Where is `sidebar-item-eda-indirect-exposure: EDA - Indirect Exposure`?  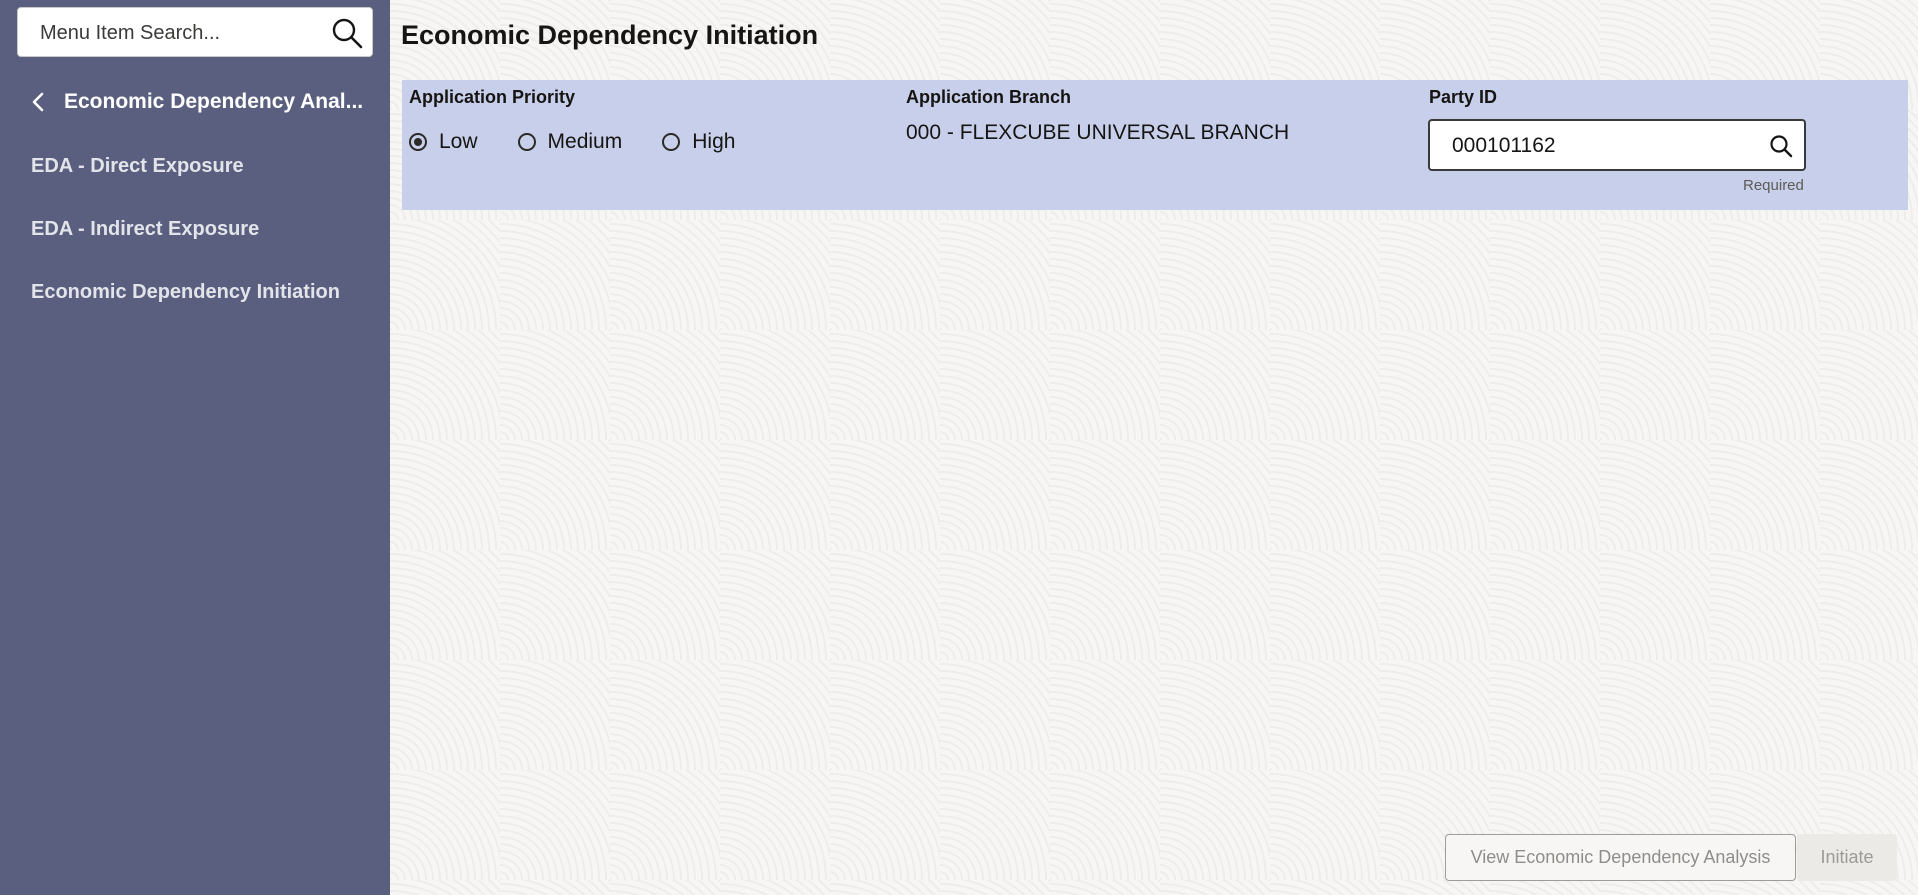
sidebar-item-eda-indirect-exposure: EDA - Indirect Exposure is located at coordinates (201, 229).